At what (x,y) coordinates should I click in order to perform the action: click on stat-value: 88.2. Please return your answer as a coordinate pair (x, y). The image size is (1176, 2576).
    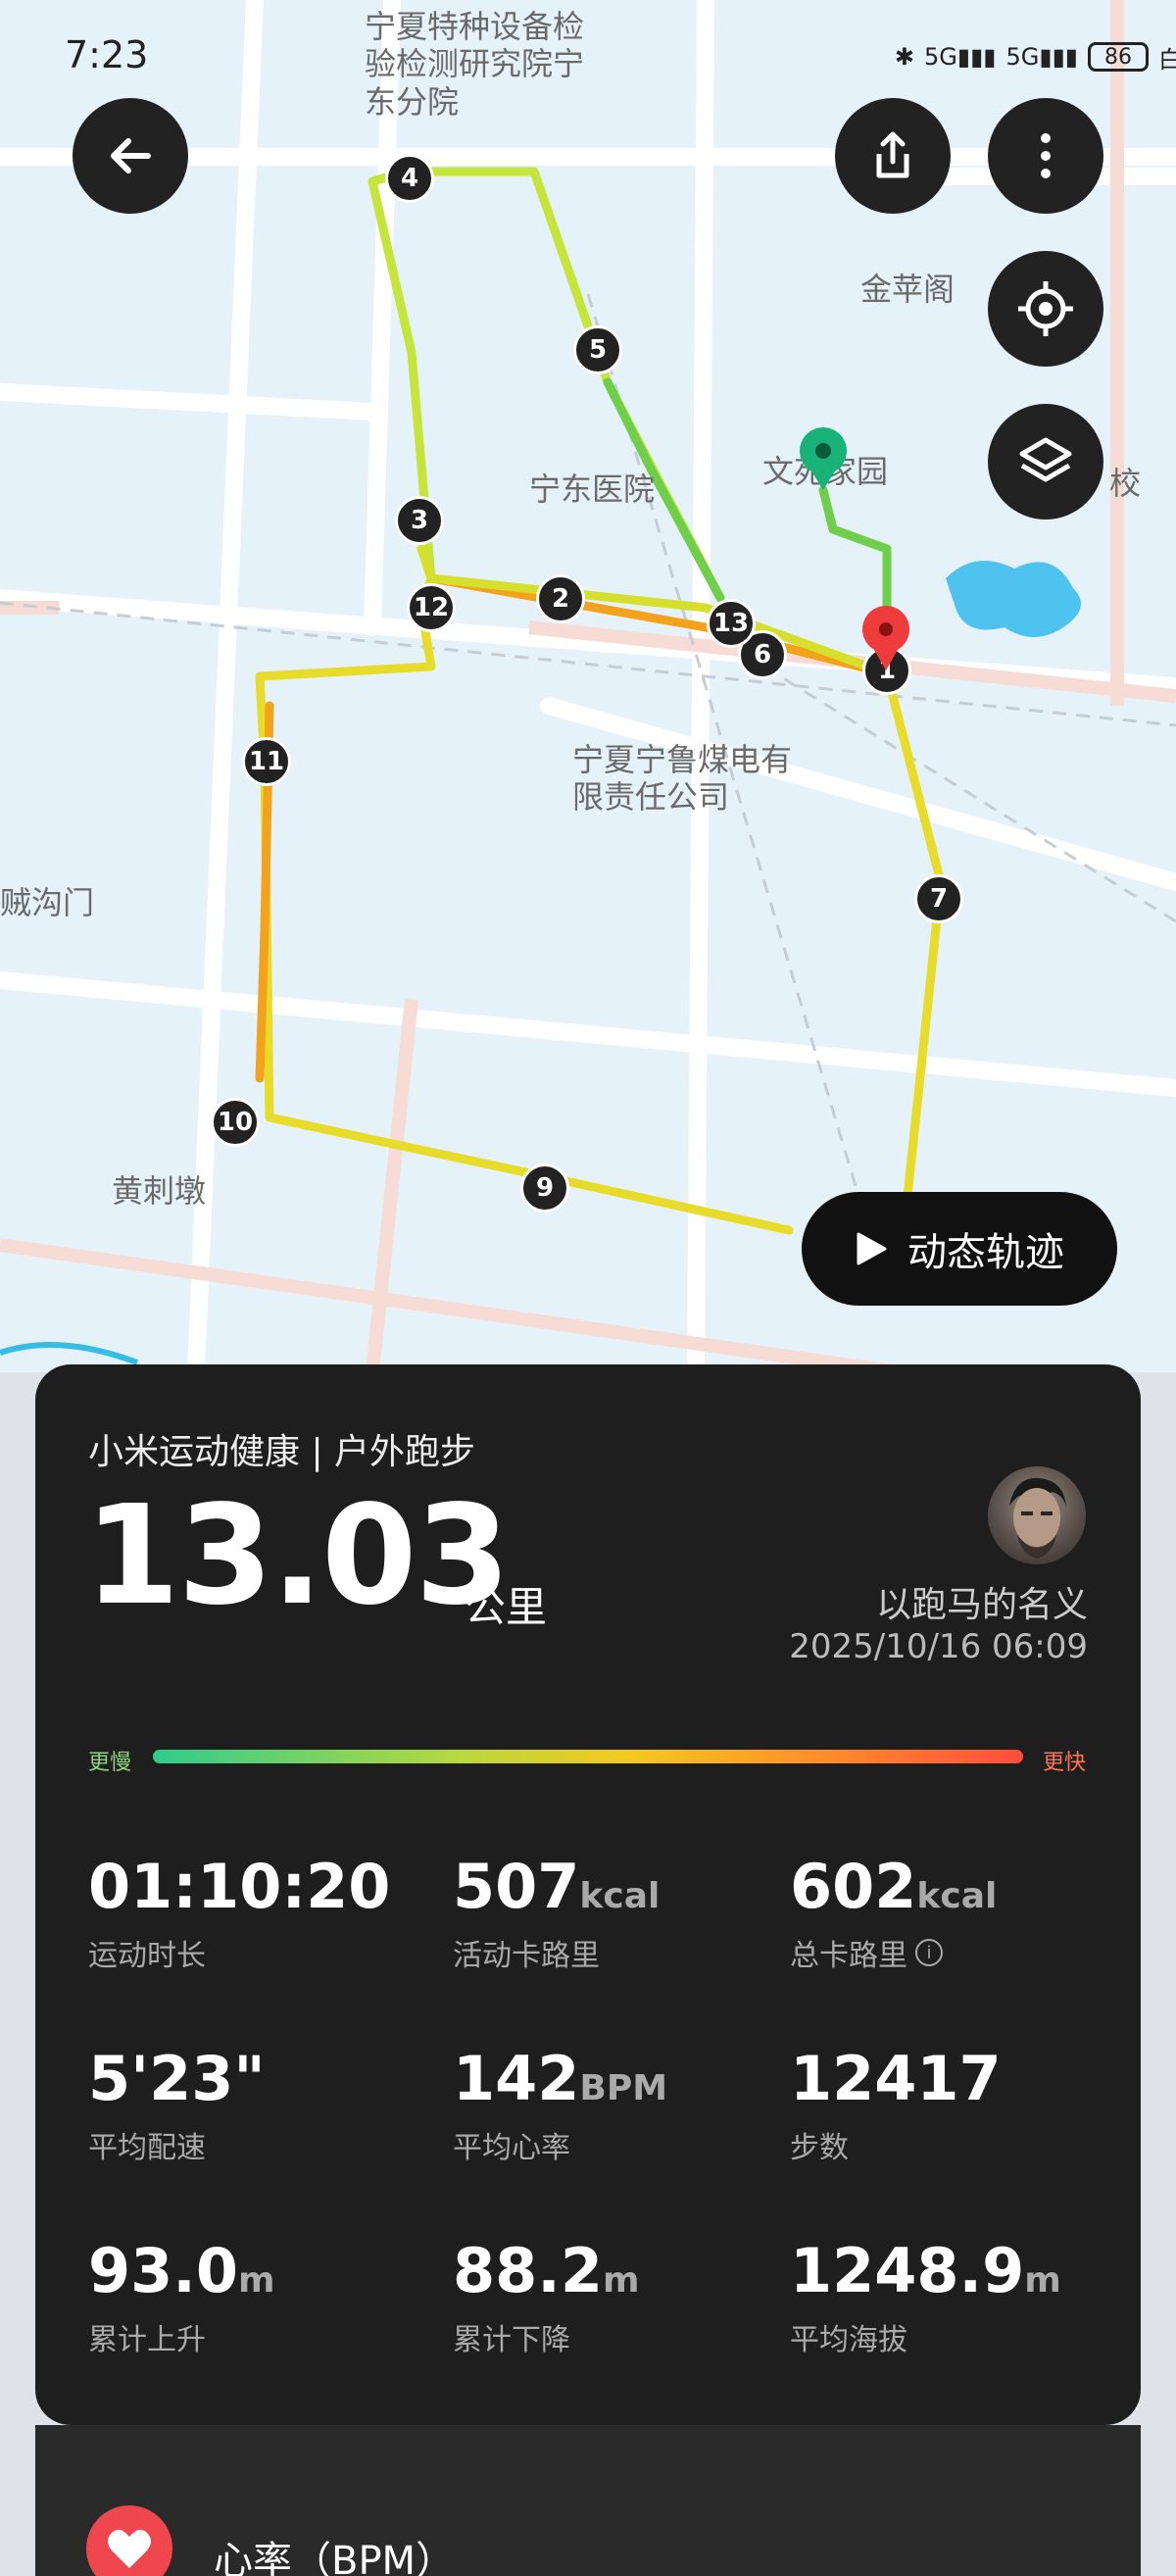
    Looking at the image, I should click on (528, 2270).